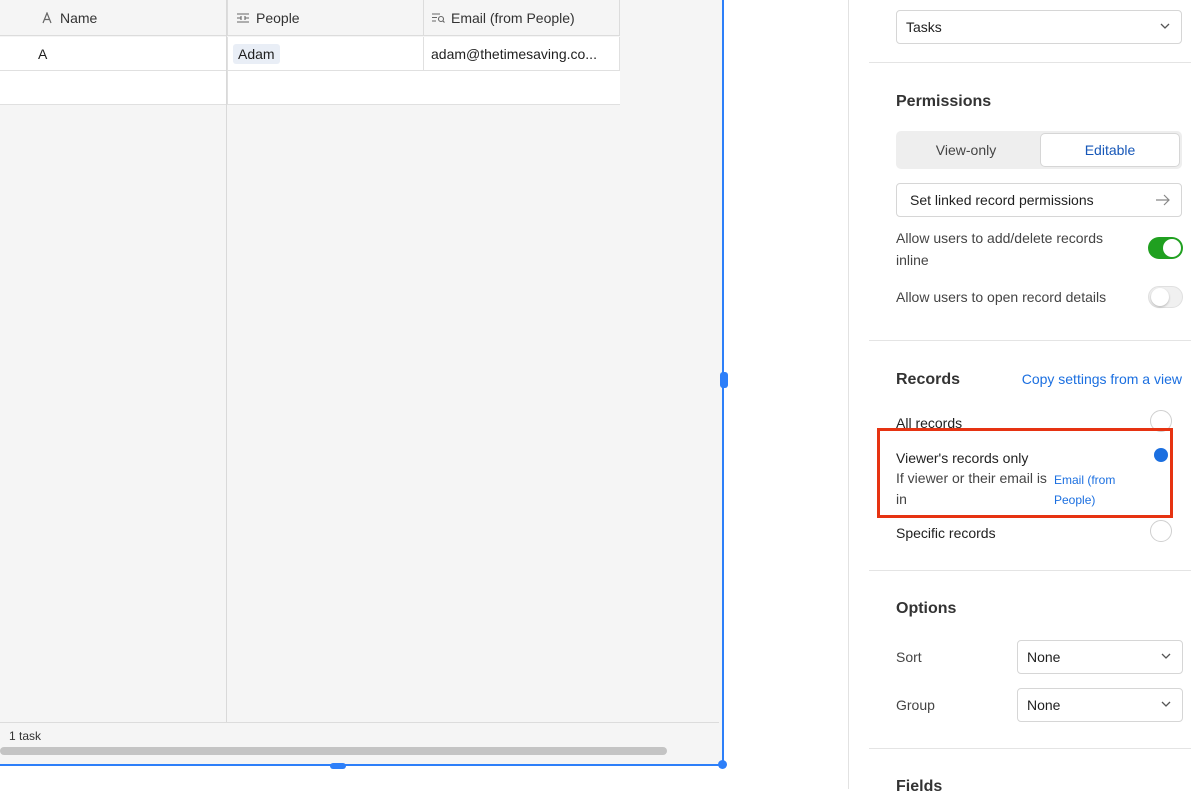  What do you see at coordinates (924, 27) in the screenshot?
I see `source-table-value: Tasks` at bounding box center [924, 27].